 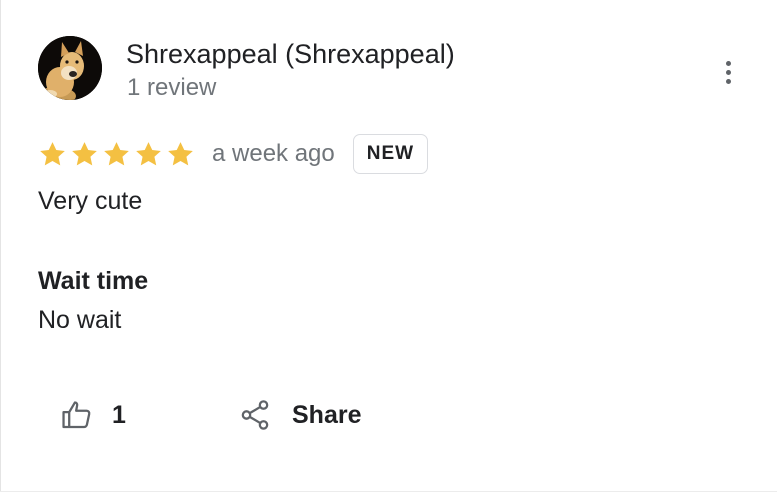 I want to click on share-icon, so click(x=255, y=415).